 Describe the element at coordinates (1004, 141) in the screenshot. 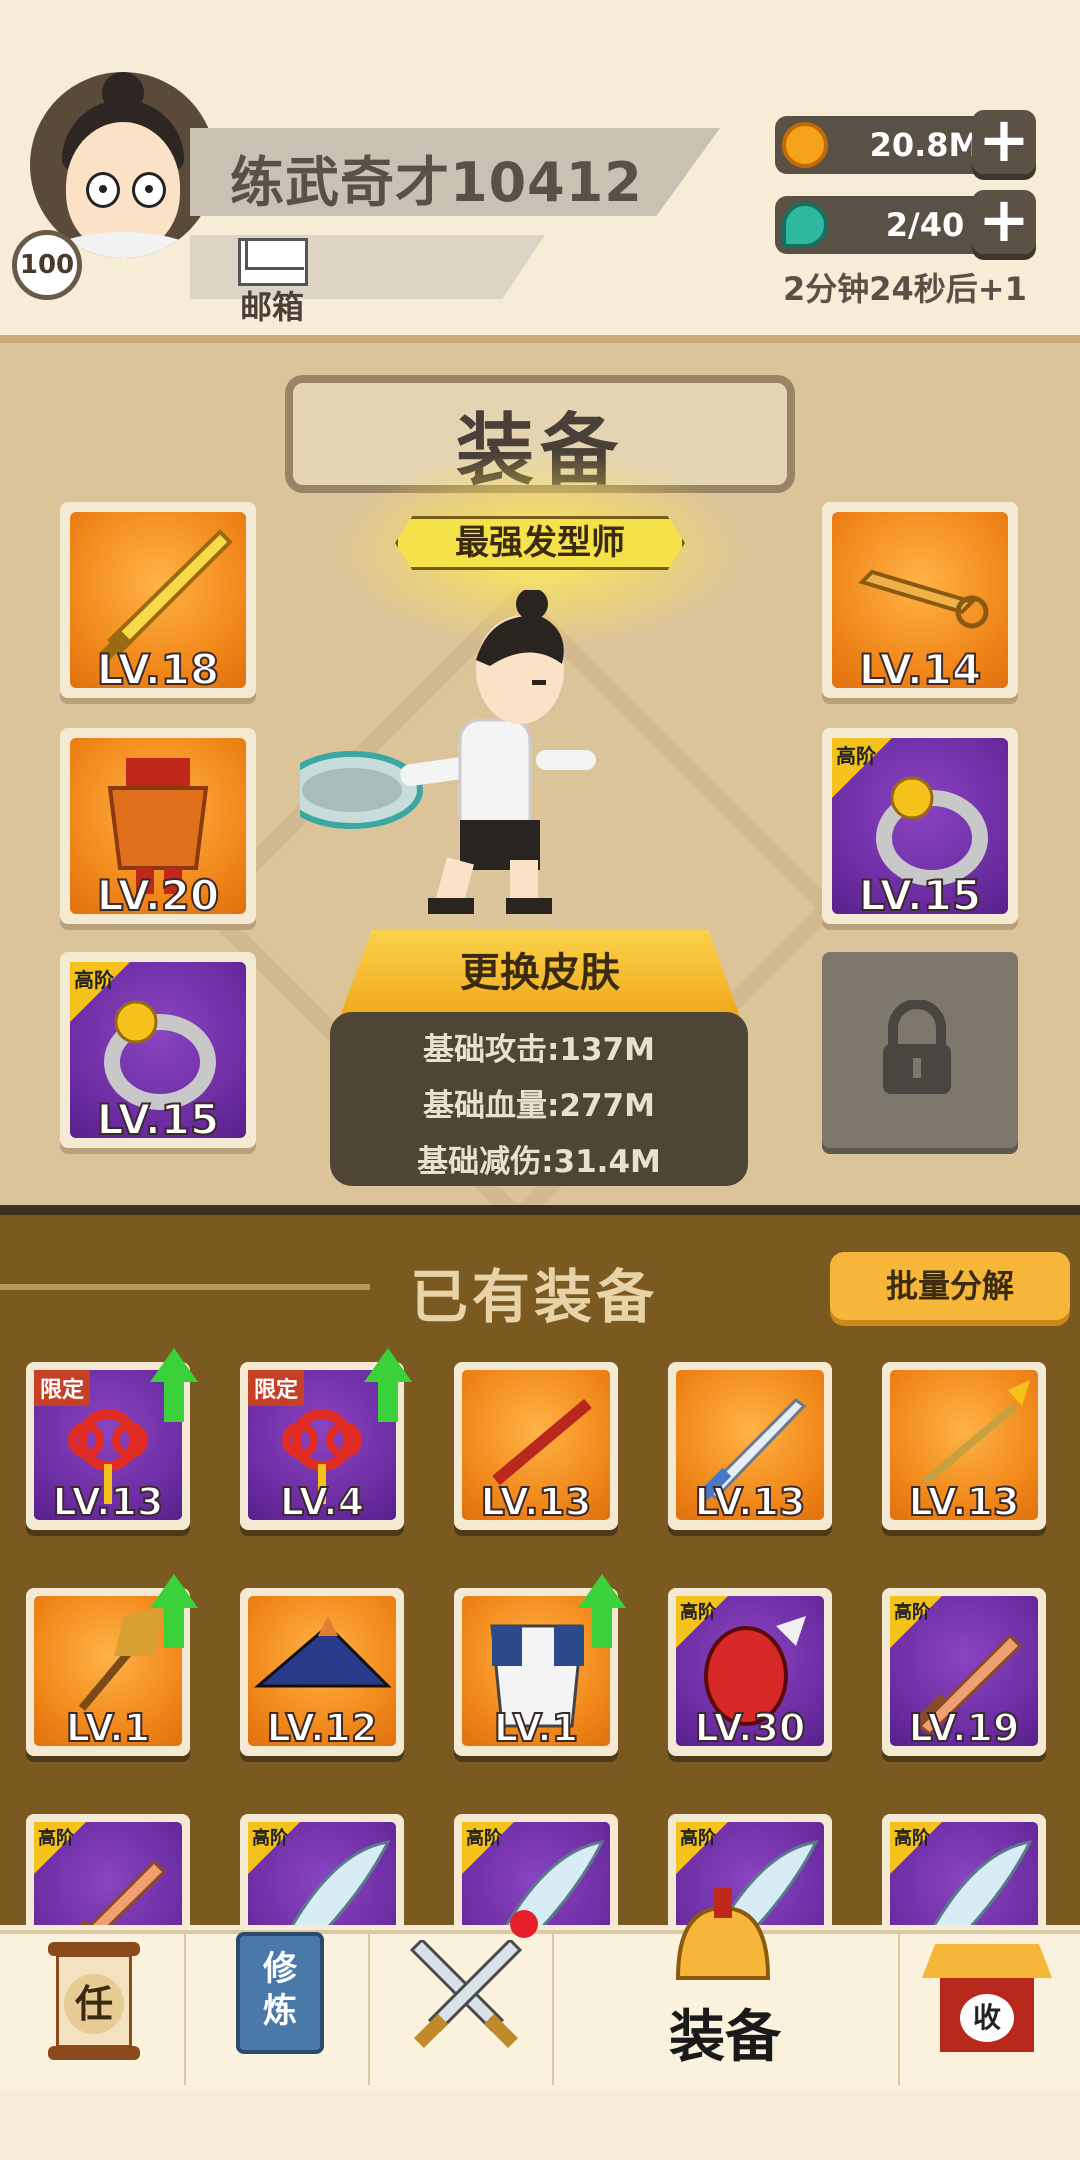

I see `add-coins-button: +` at that location.